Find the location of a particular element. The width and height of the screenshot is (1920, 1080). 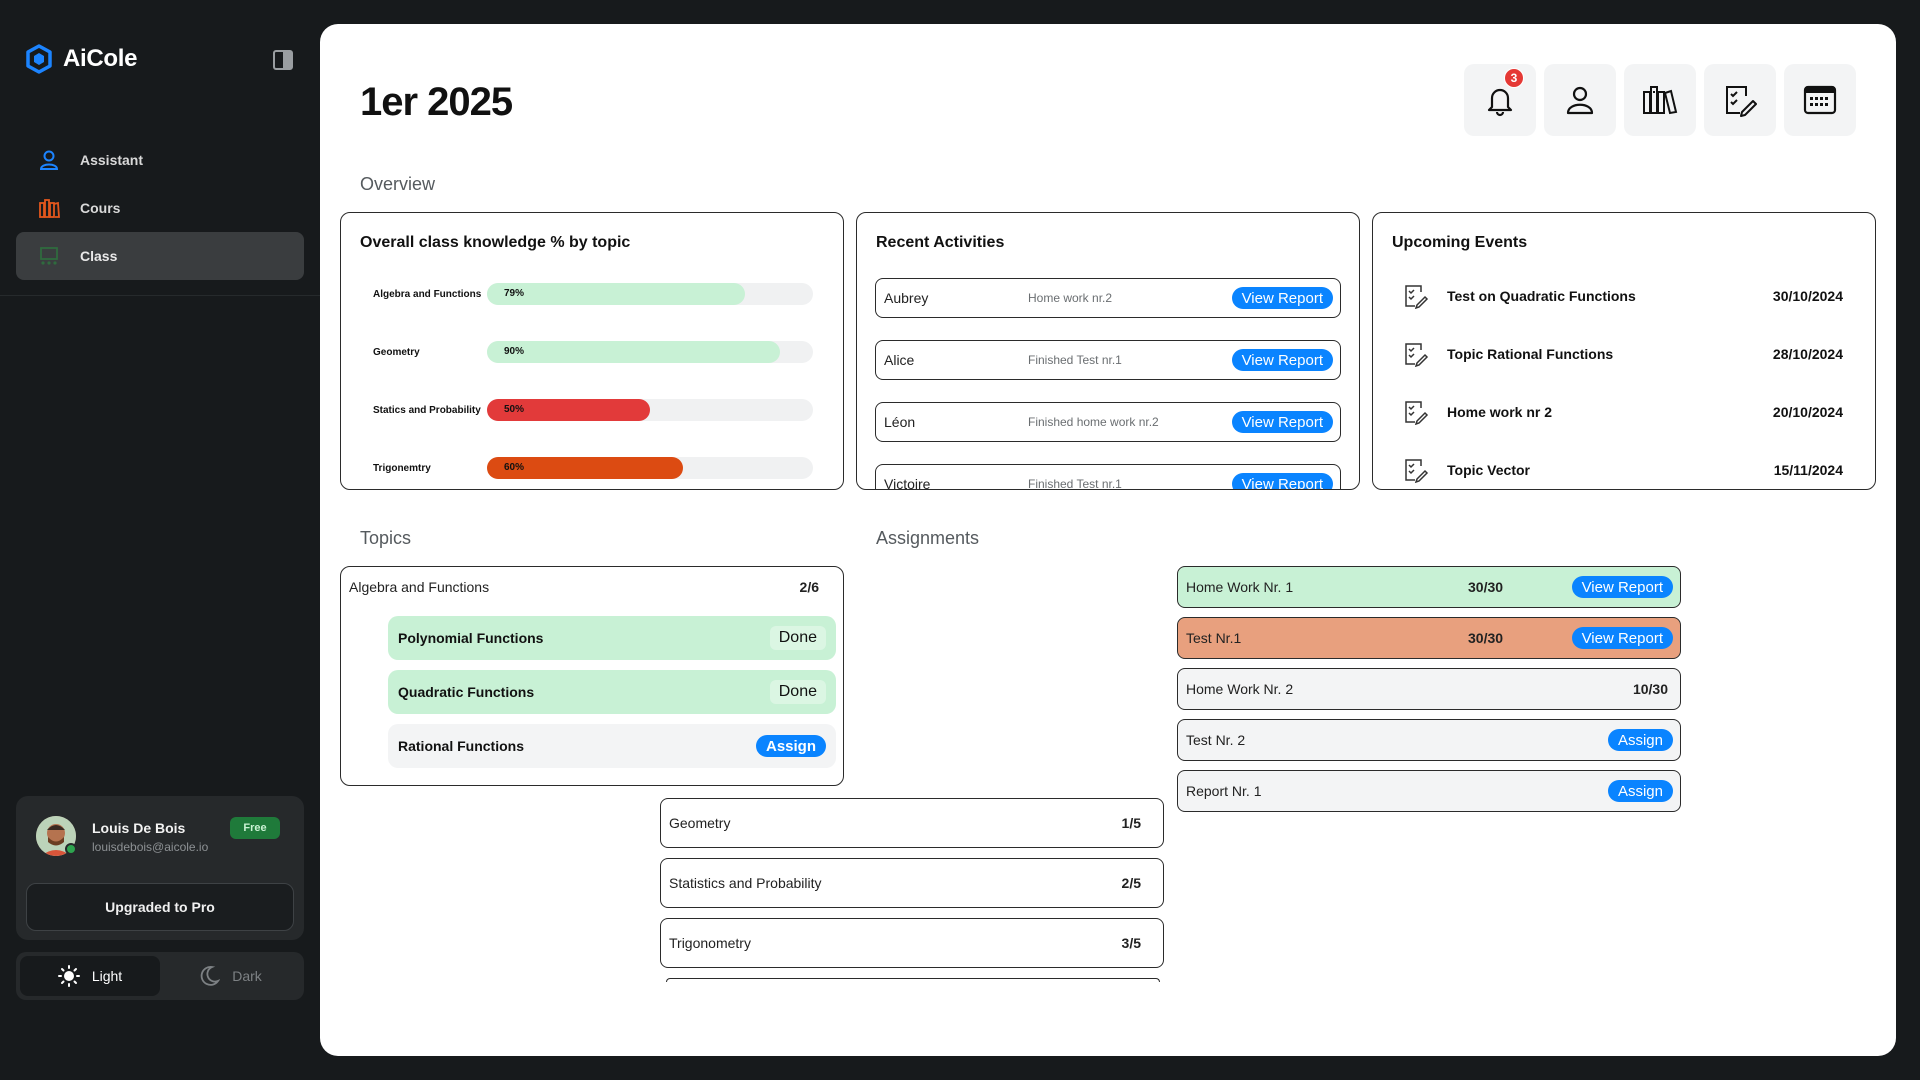

knowledge-bar-track: 90% is located at coordinates (650, 352).